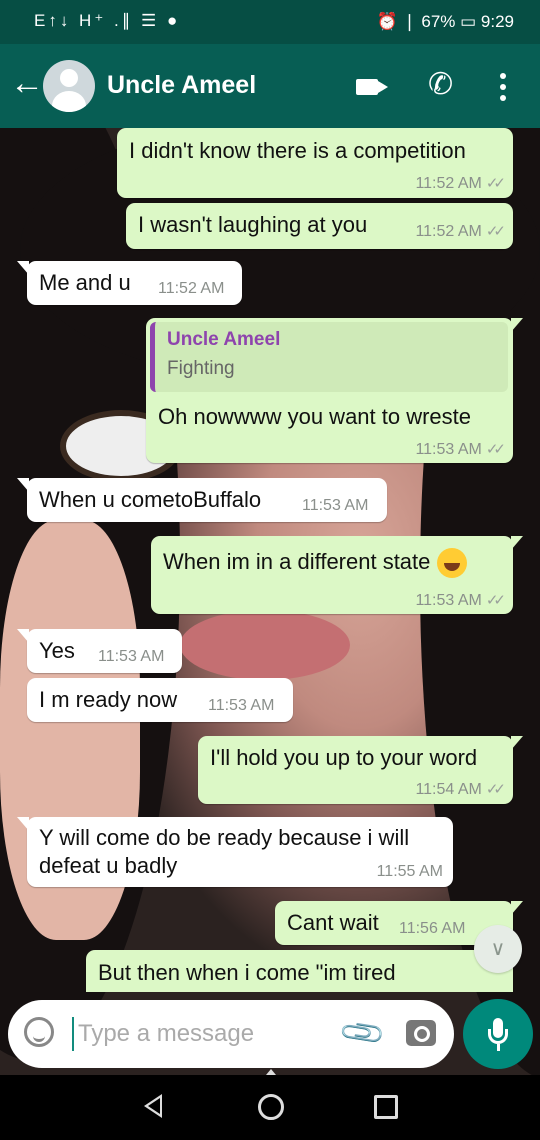 This screenshot has height=1140, width=540. I want to click on message-text: defeat u badly, so click(108, 865).